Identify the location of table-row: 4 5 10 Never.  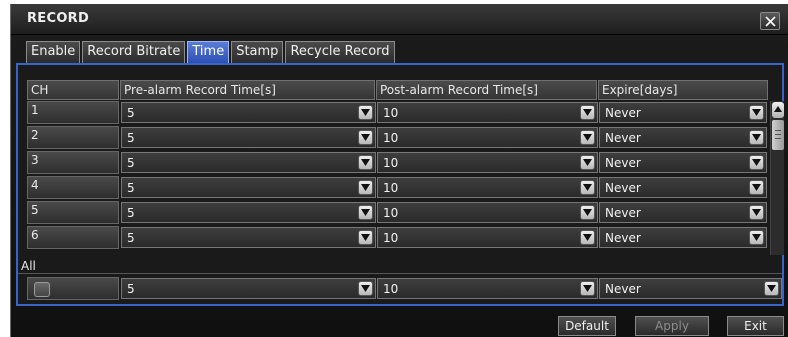
(398, 188).